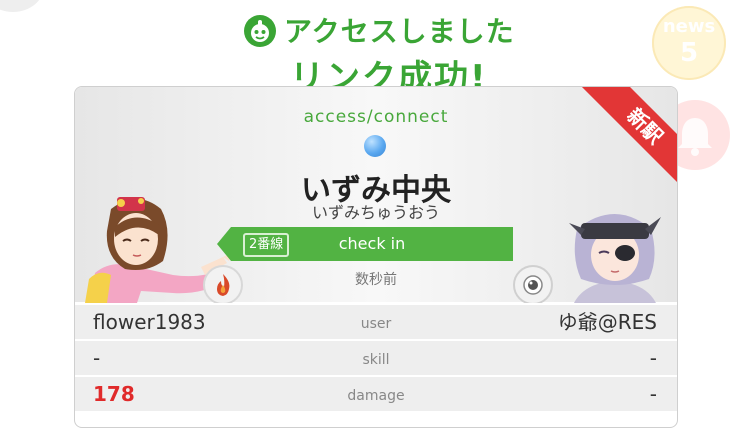  Describe the element at coordinates (260, 31) in the screenshot. I see `app-logo-icon` at that location.